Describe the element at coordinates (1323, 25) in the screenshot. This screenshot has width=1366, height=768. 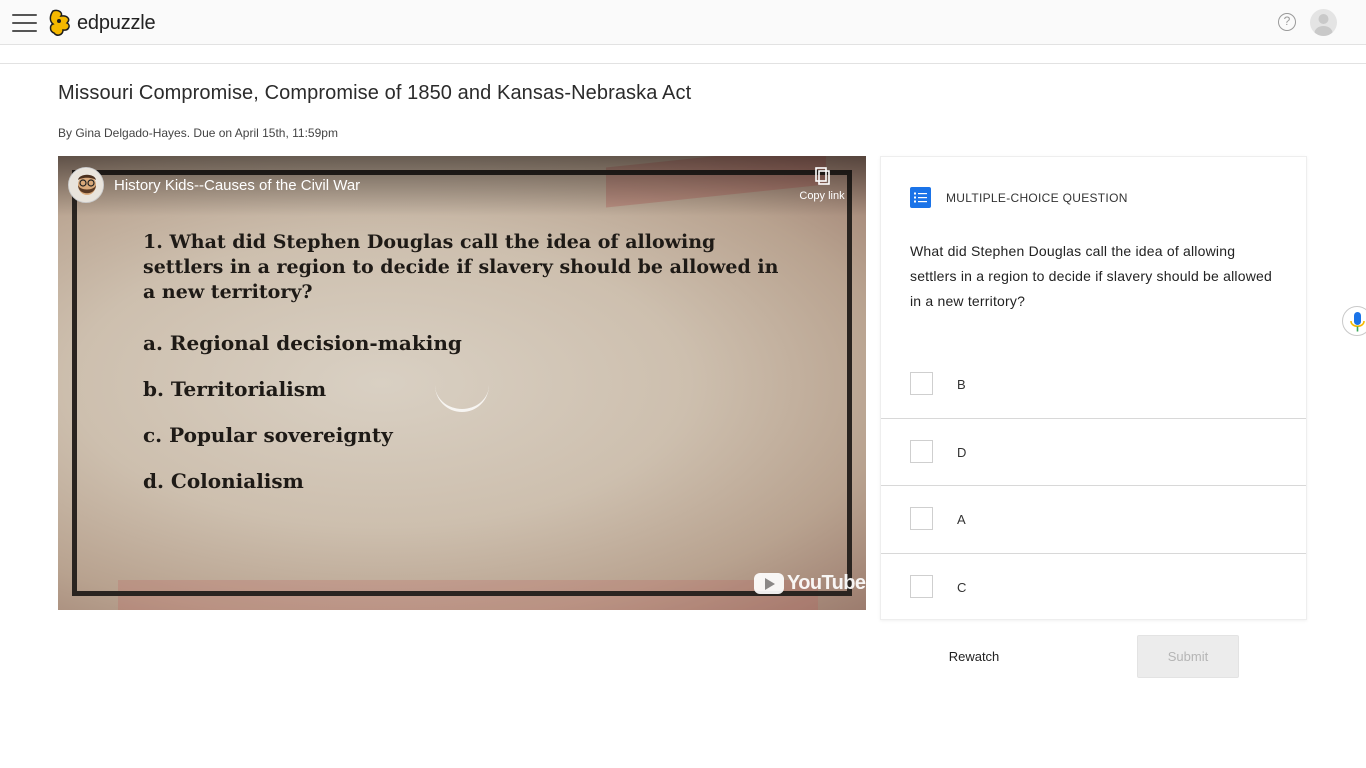
I see `user-silhouette-icon` at that location.